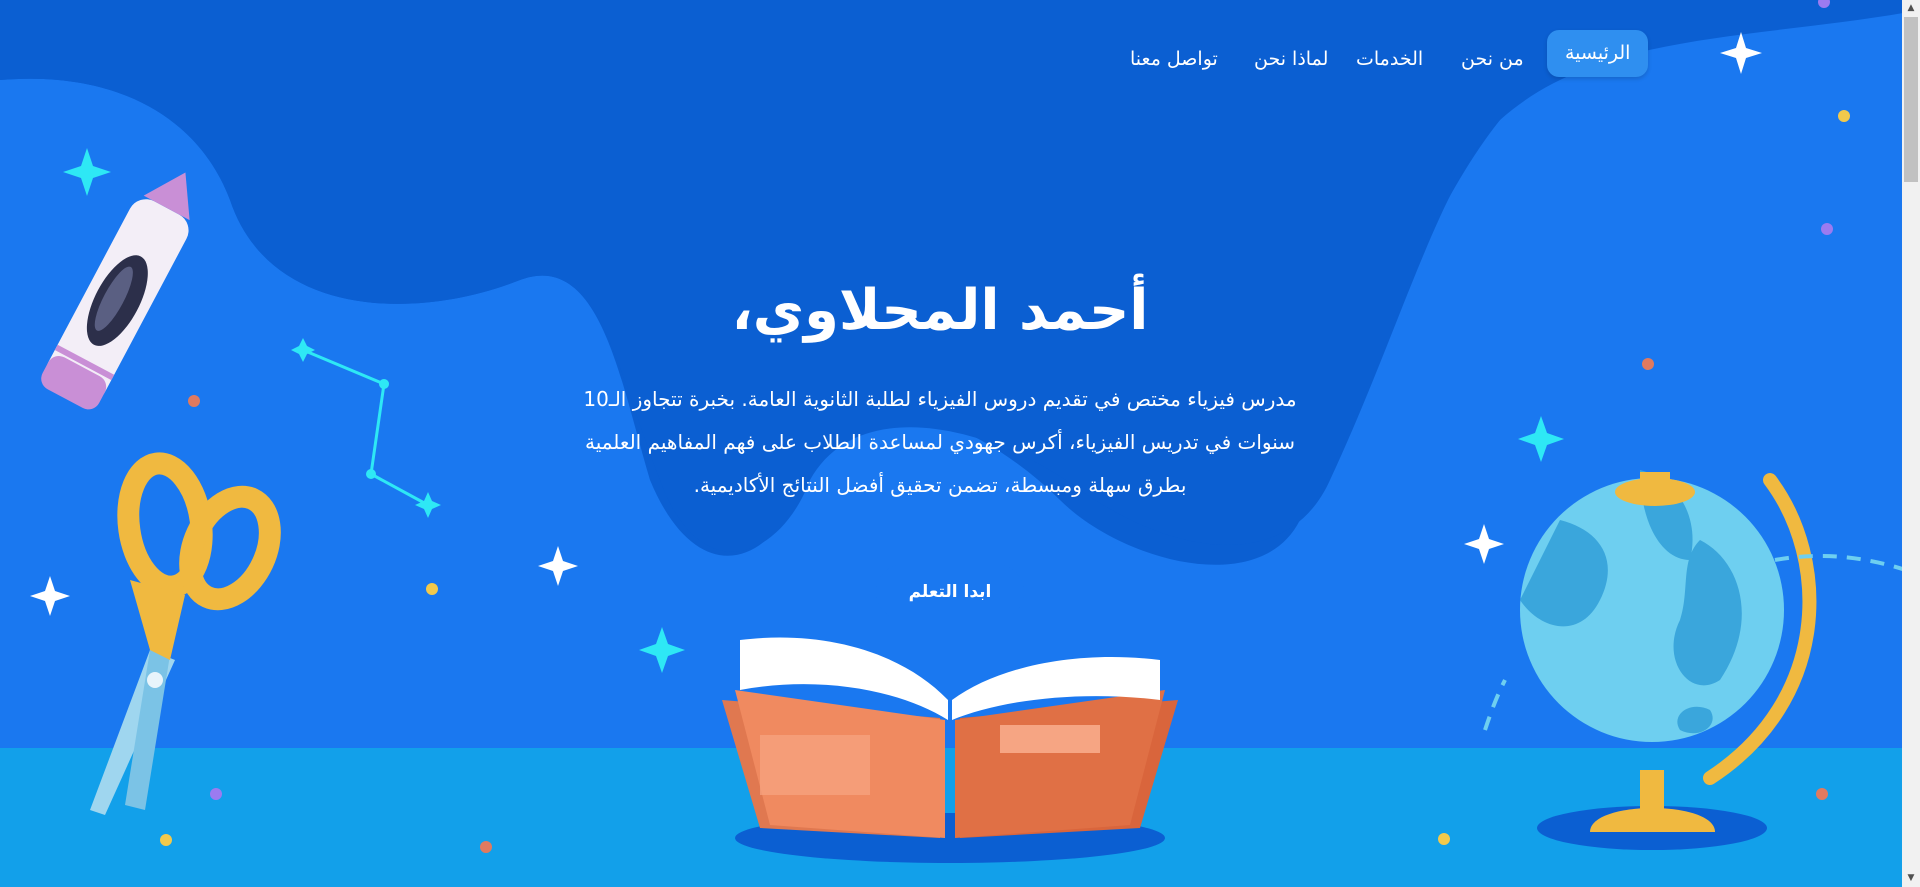  Describe the element at coordinates (1911, 443) in the screenshot. I see `page-scrollbar: ▲ ▼` at that location.